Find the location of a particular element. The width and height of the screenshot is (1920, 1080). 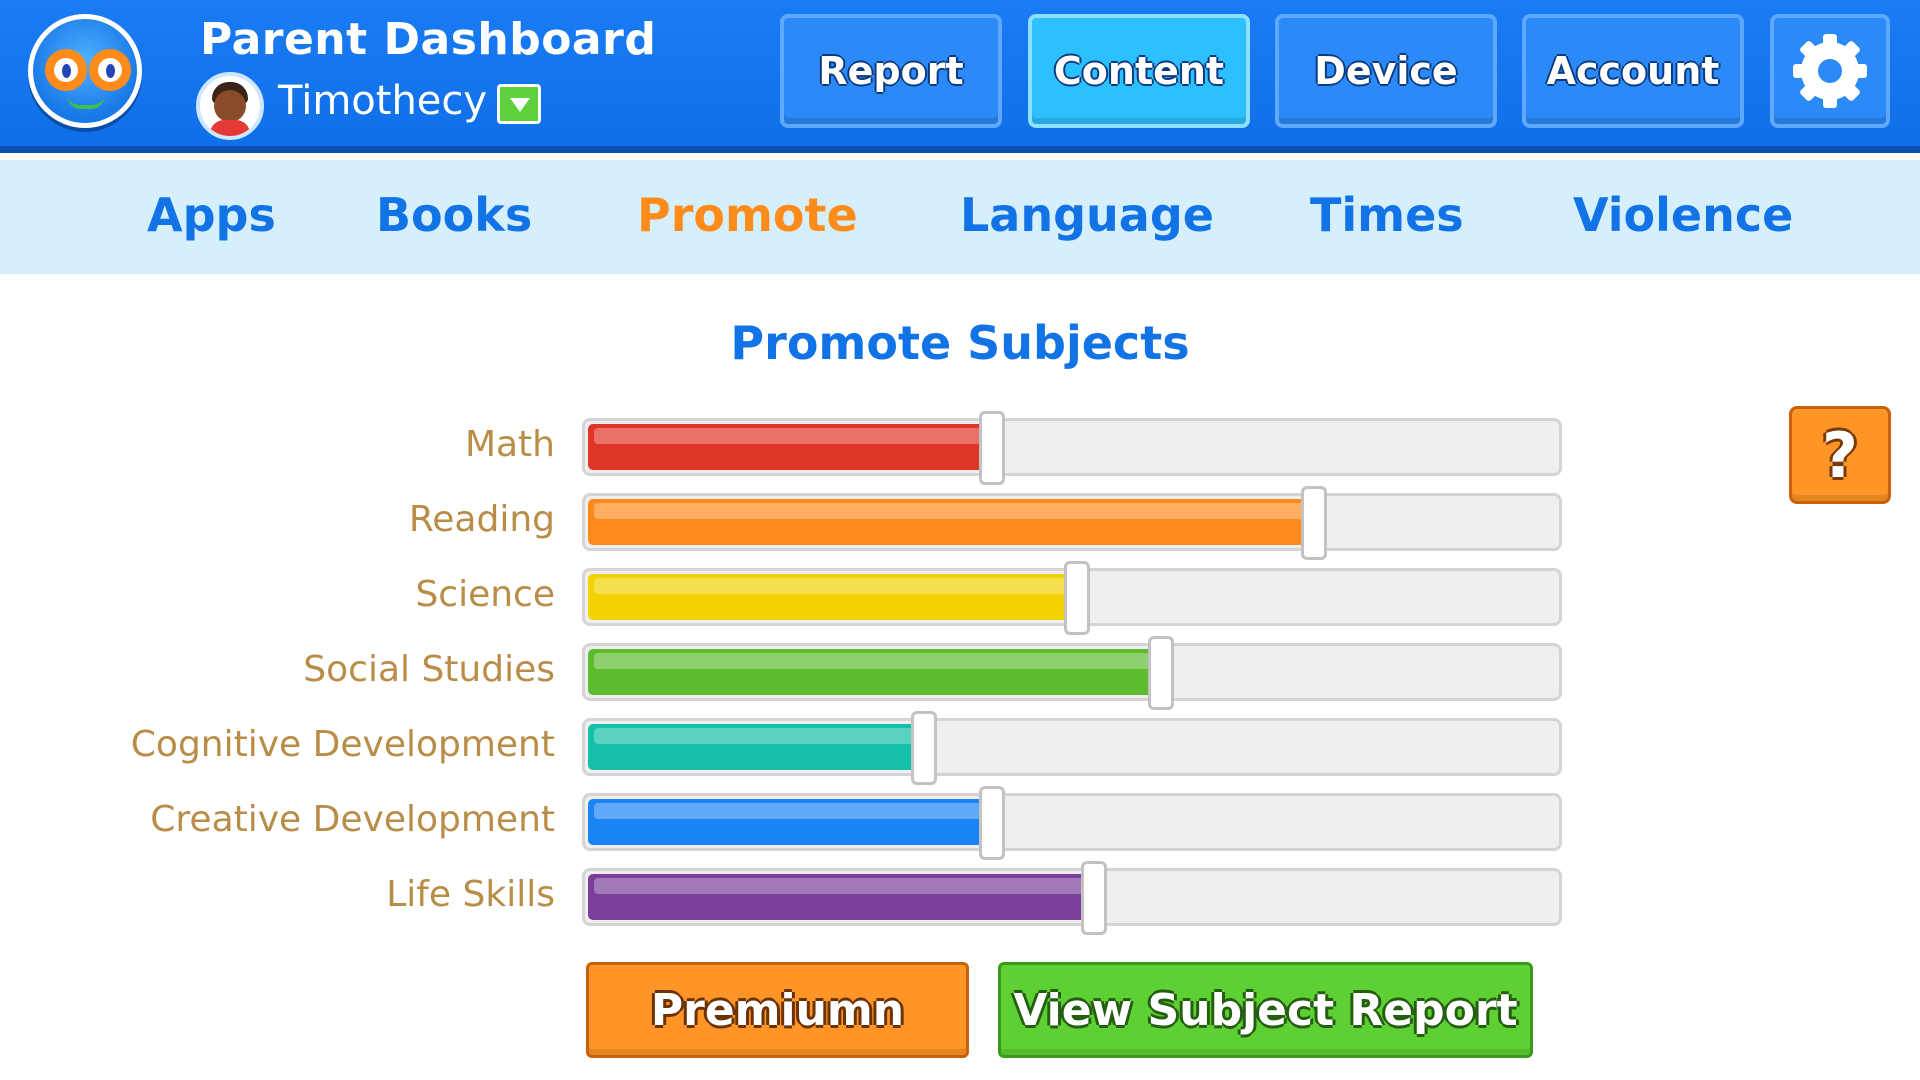

child-name: Timothecy is located at coordinates (382, 101).